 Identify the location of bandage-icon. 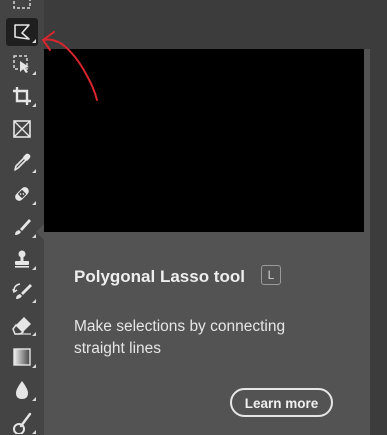
(22, 194).